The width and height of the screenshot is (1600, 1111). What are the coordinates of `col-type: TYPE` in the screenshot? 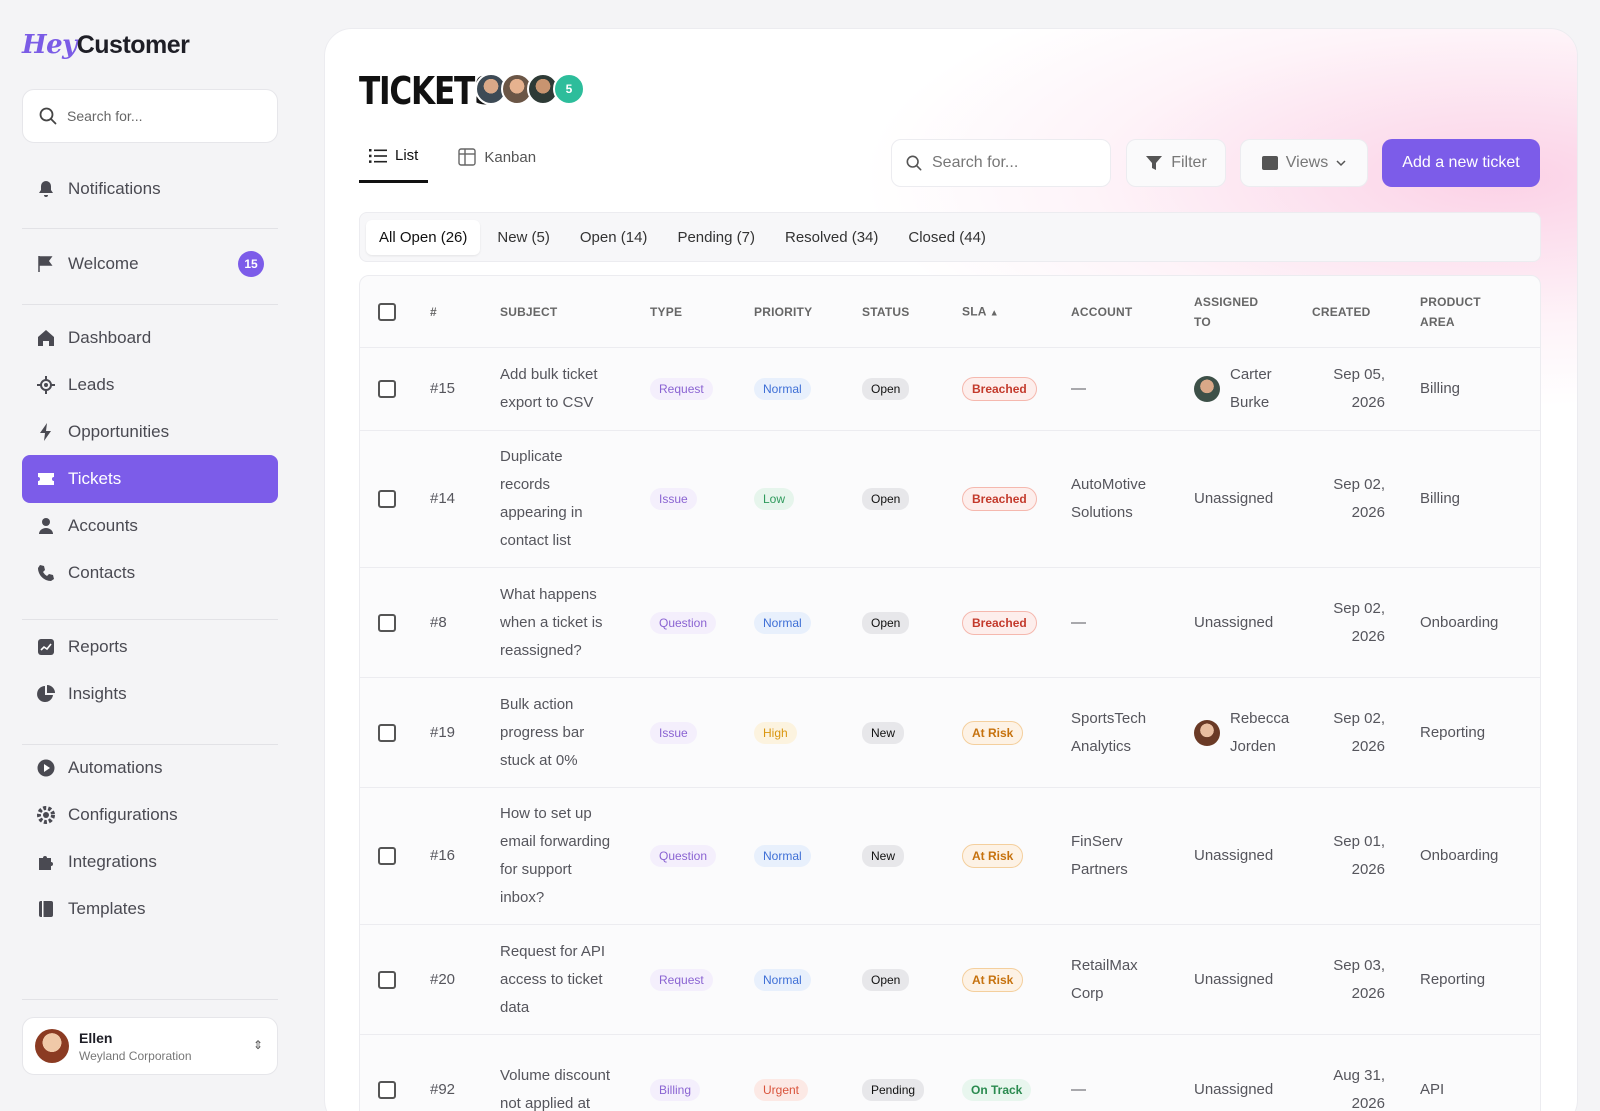 It's located at (666, 312).